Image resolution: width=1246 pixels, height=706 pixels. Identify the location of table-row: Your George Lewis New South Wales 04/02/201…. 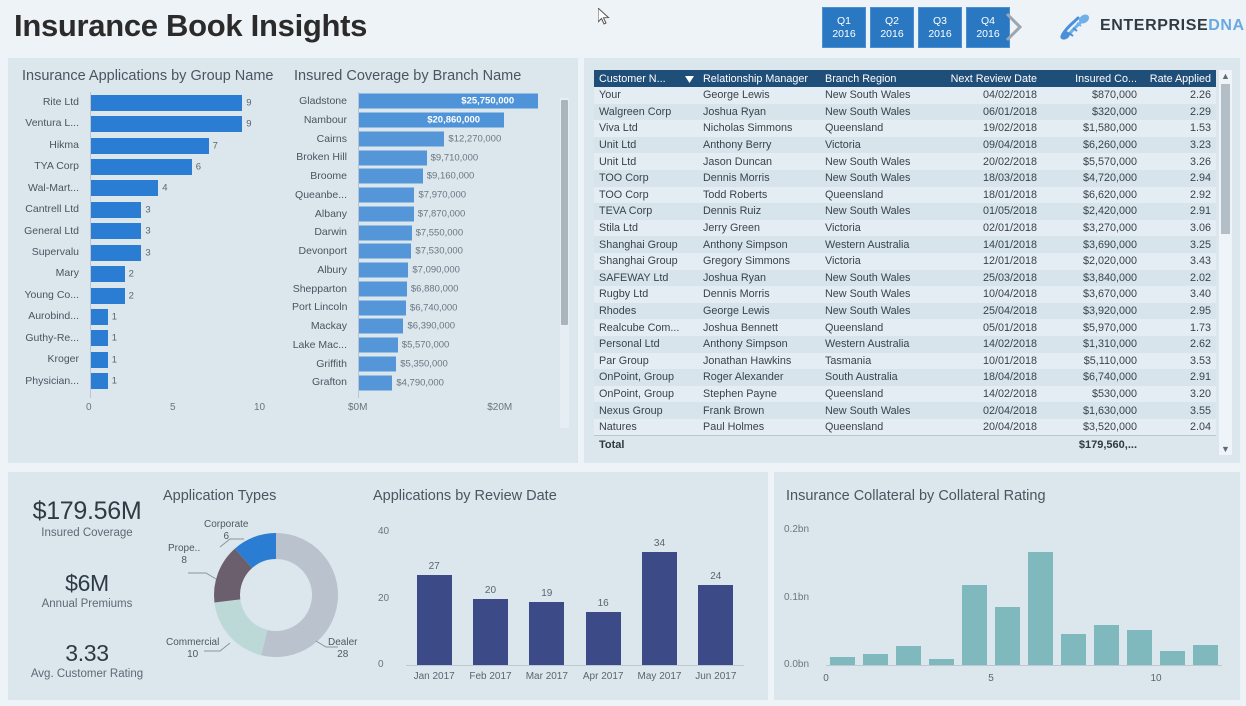
(905, 95).